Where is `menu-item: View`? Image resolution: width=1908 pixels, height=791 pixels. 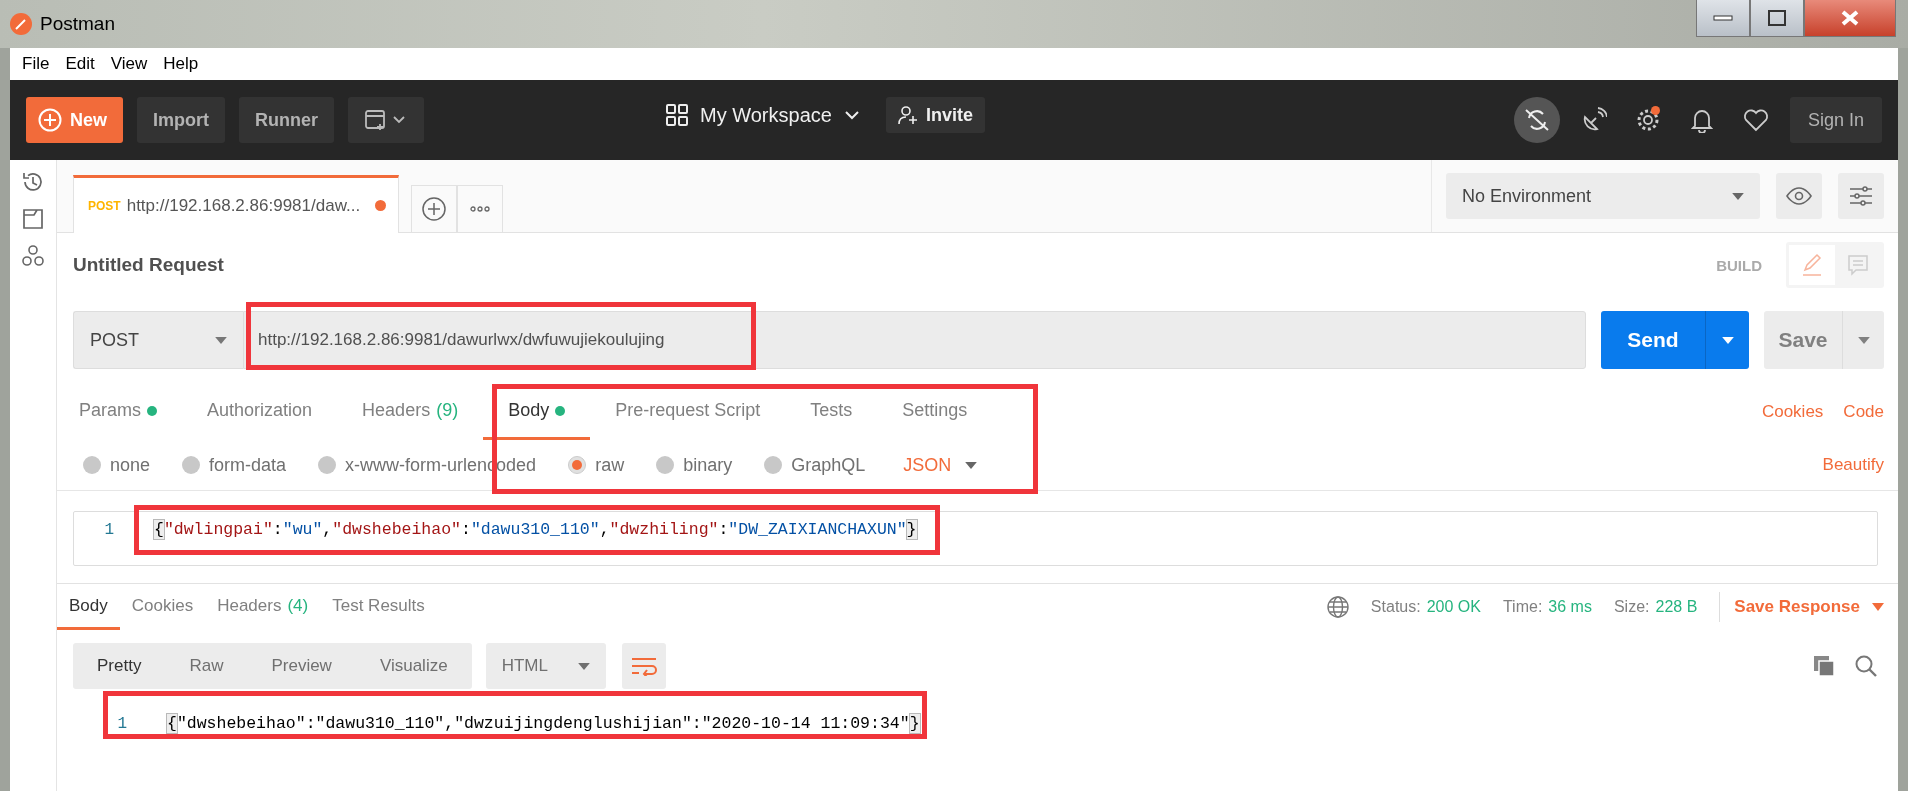 menu-item: View is located at coordinates (129, 64).